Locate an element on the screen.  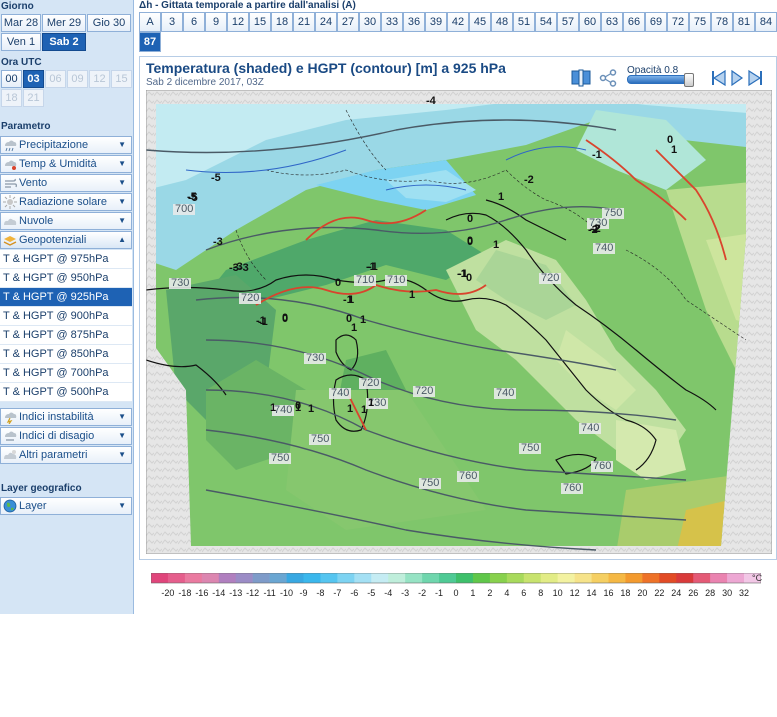
forecast-step-84: 84 is located at coordinates (766, 22).